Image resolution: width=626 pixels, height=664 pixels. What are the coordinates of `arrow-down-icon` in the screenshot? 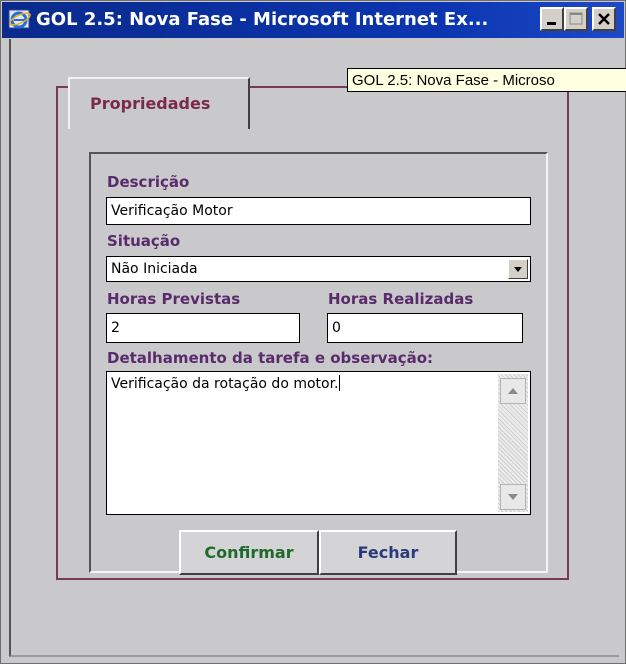 It's located at (513, 497).